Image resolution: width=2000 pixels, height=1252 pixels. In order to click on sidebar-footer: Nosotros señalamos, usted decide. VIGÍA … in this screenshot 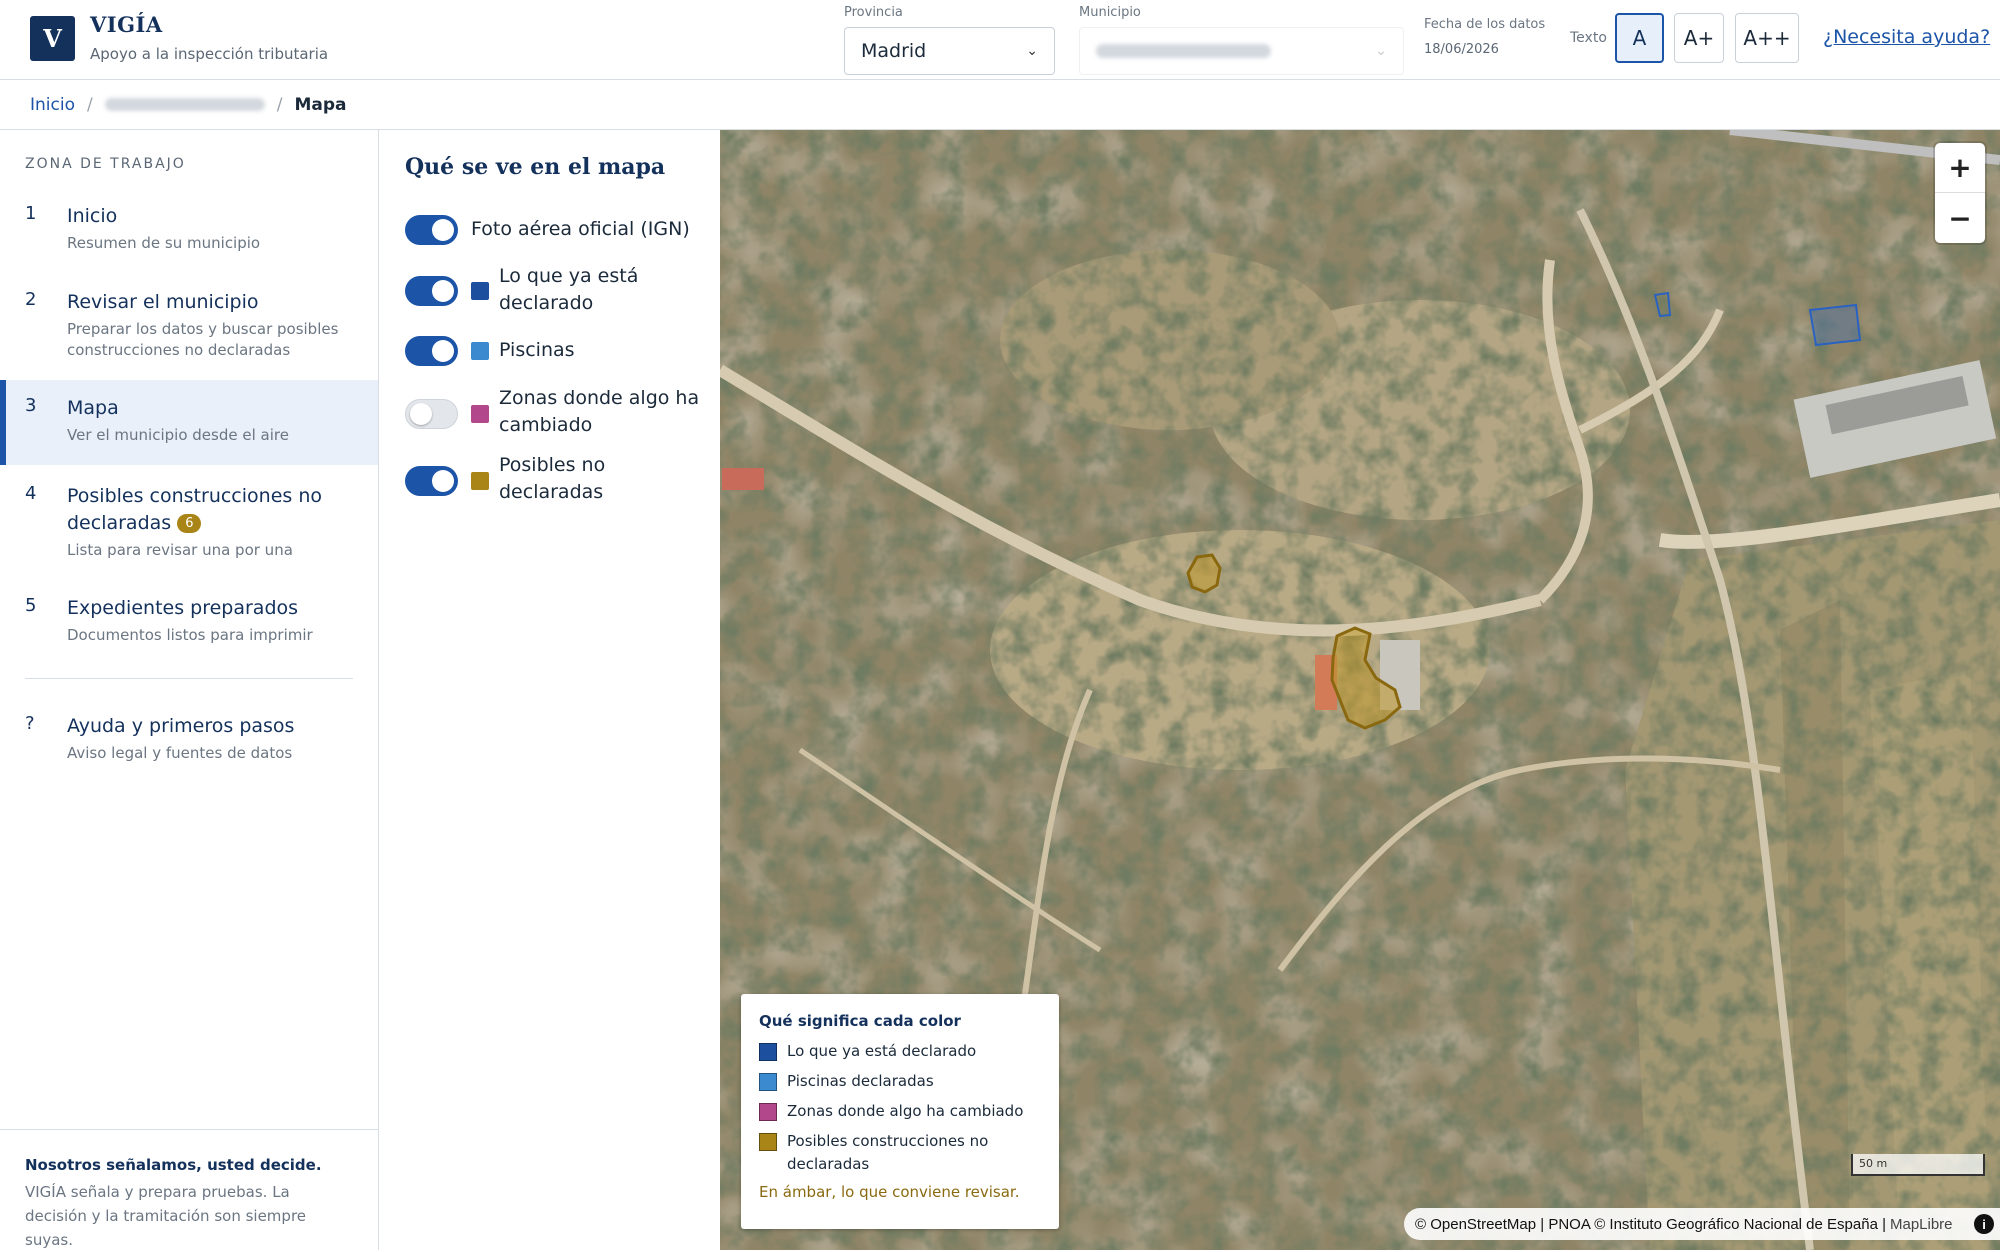, I will do `click(189, 1189)`.